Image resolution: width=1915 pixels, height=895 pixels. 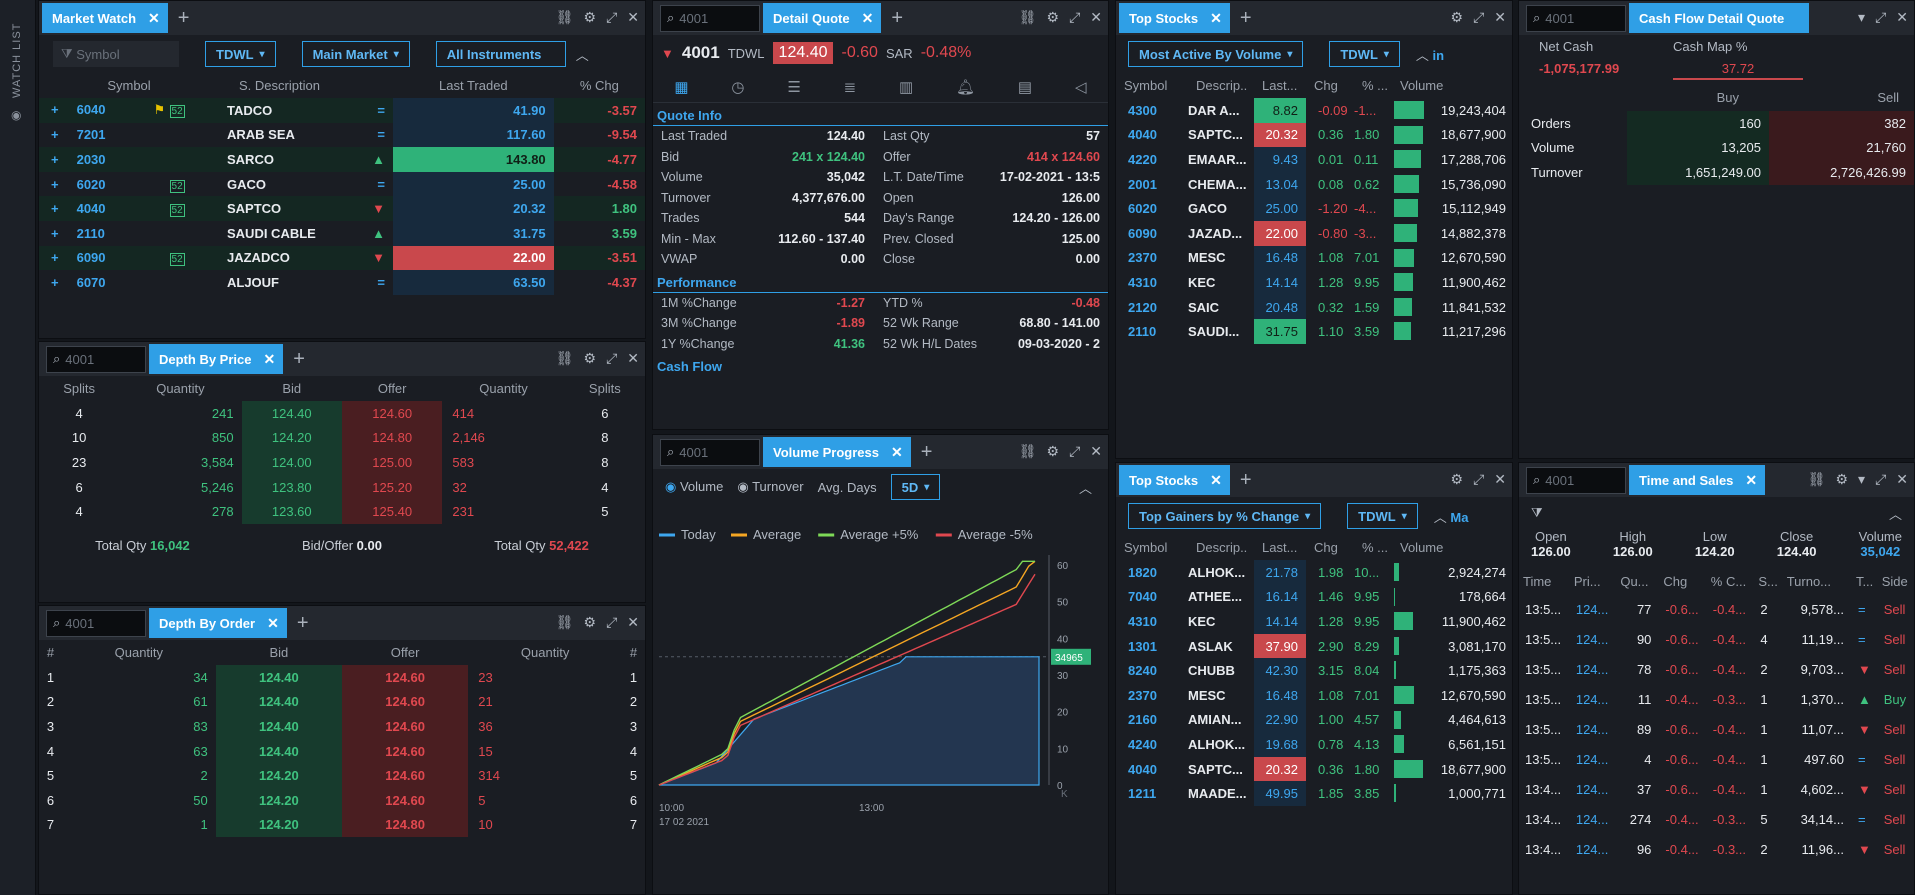 I want to click on col-header: Volume, so click(x=1452, y=547).